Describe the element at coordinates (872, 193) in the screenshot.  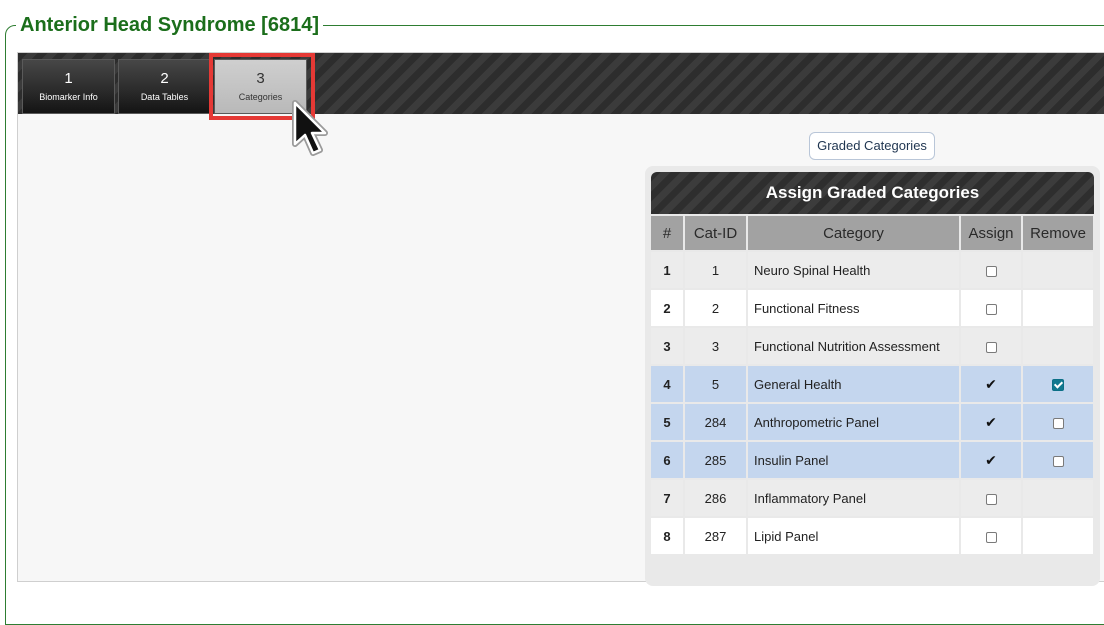
I see `assign-table-title: Assign Graded Categories` at that location.